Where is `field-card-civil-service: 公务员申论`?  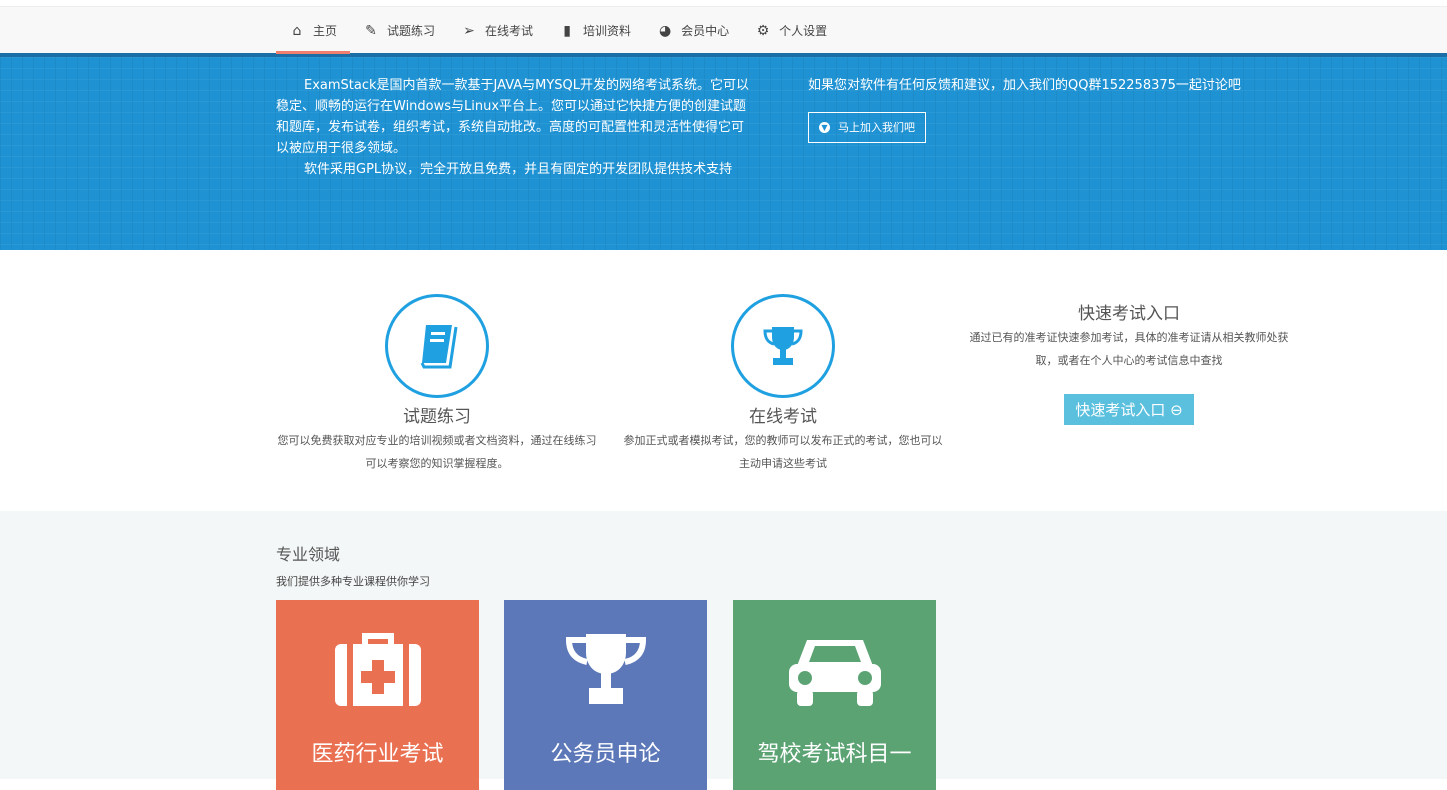 field-card-civil-service: 公务员申论 is located at coordinates (605, 695).